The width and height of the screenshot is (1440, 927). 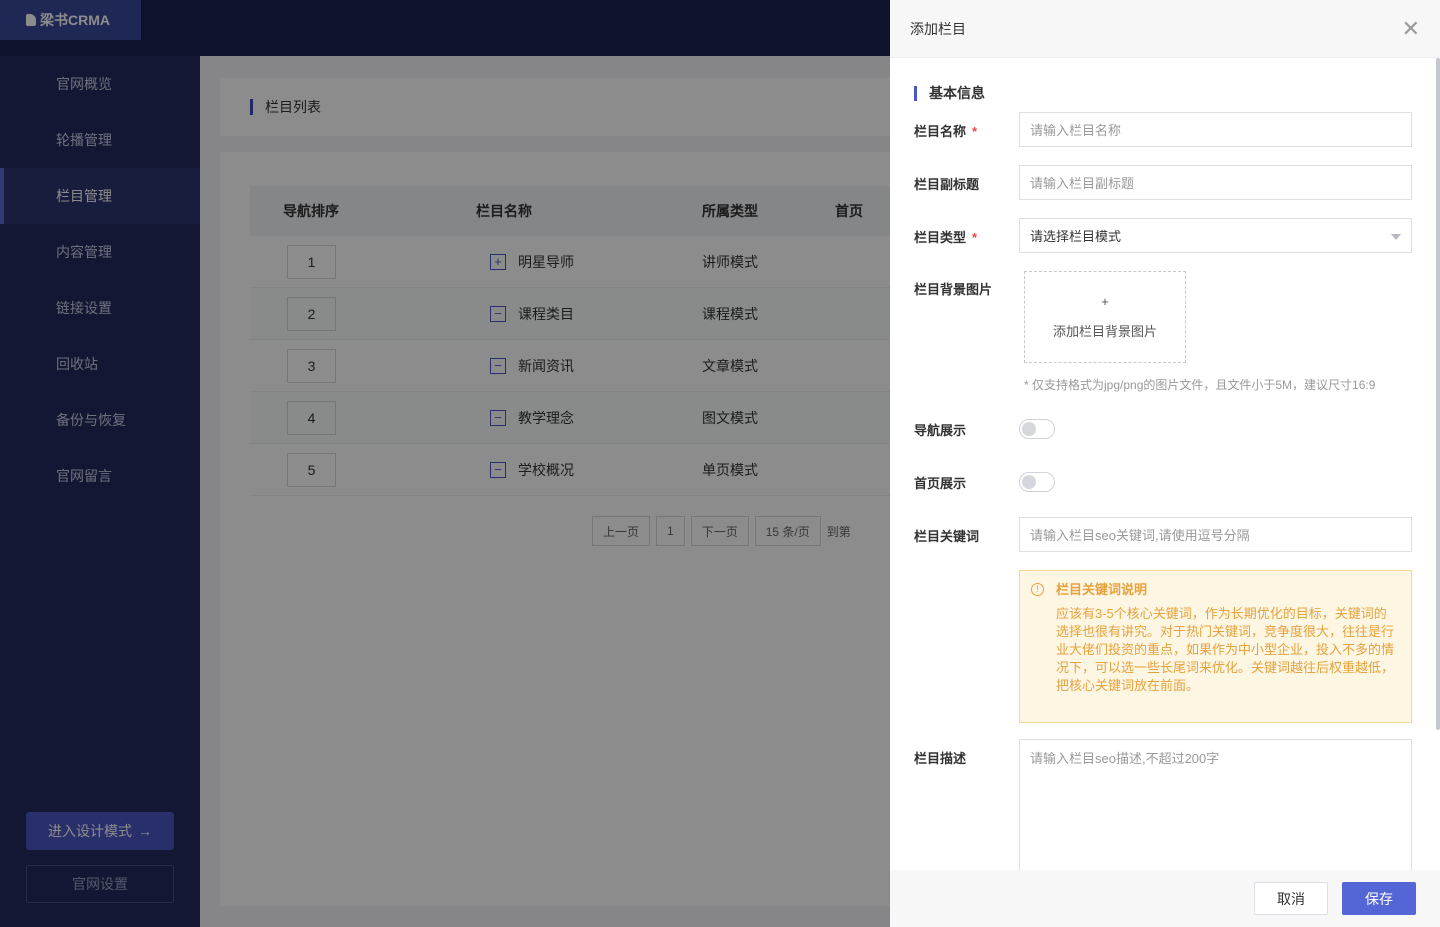 What do you see at coordinates (1037, 429) in the screenshot?
I see `nav-show-toggle` at bounding box center [1037, 429].